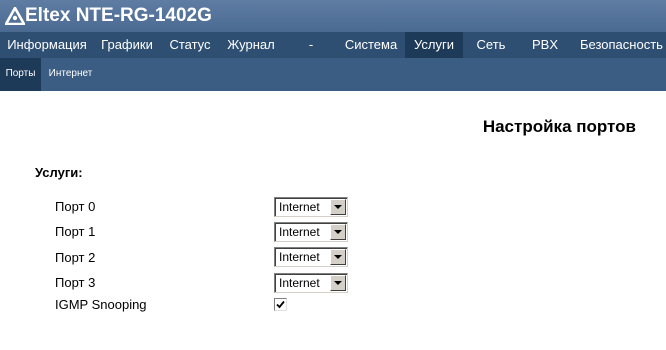 This screenshot has height=350, width=666. I want to click on port-2-label: Порт 2, so click(75, 257).